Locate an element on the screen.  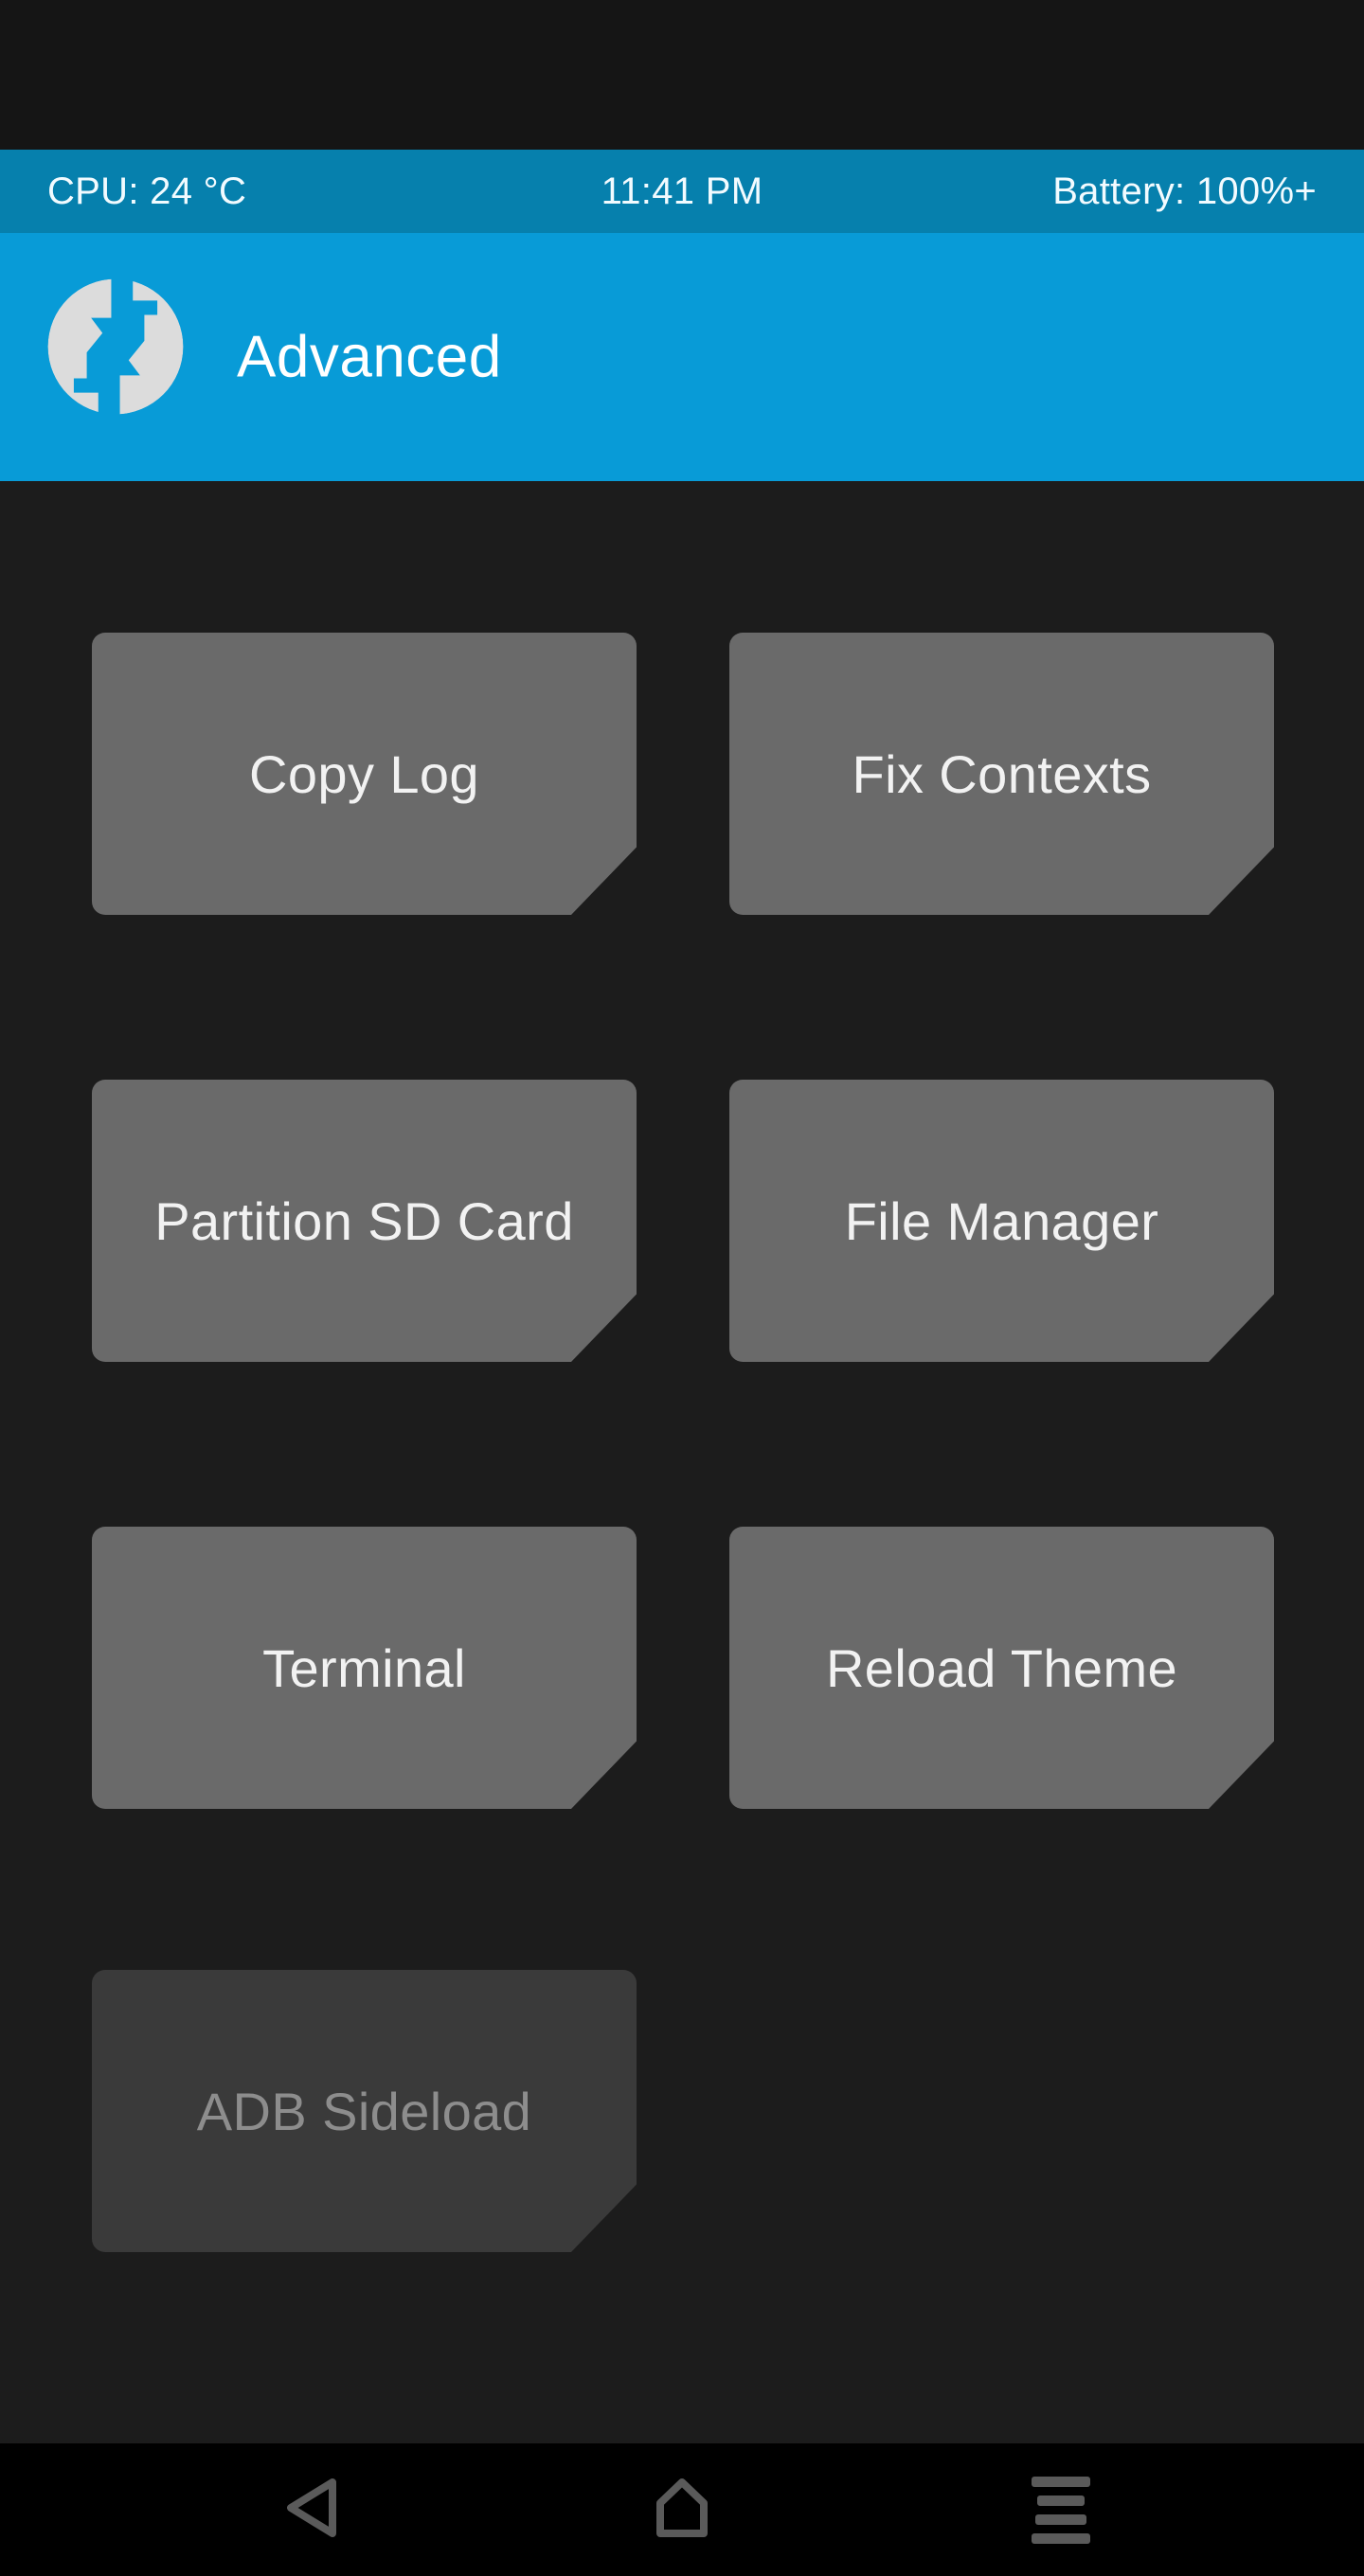
back-triangle-icon is located at coordinates (313, 2510).